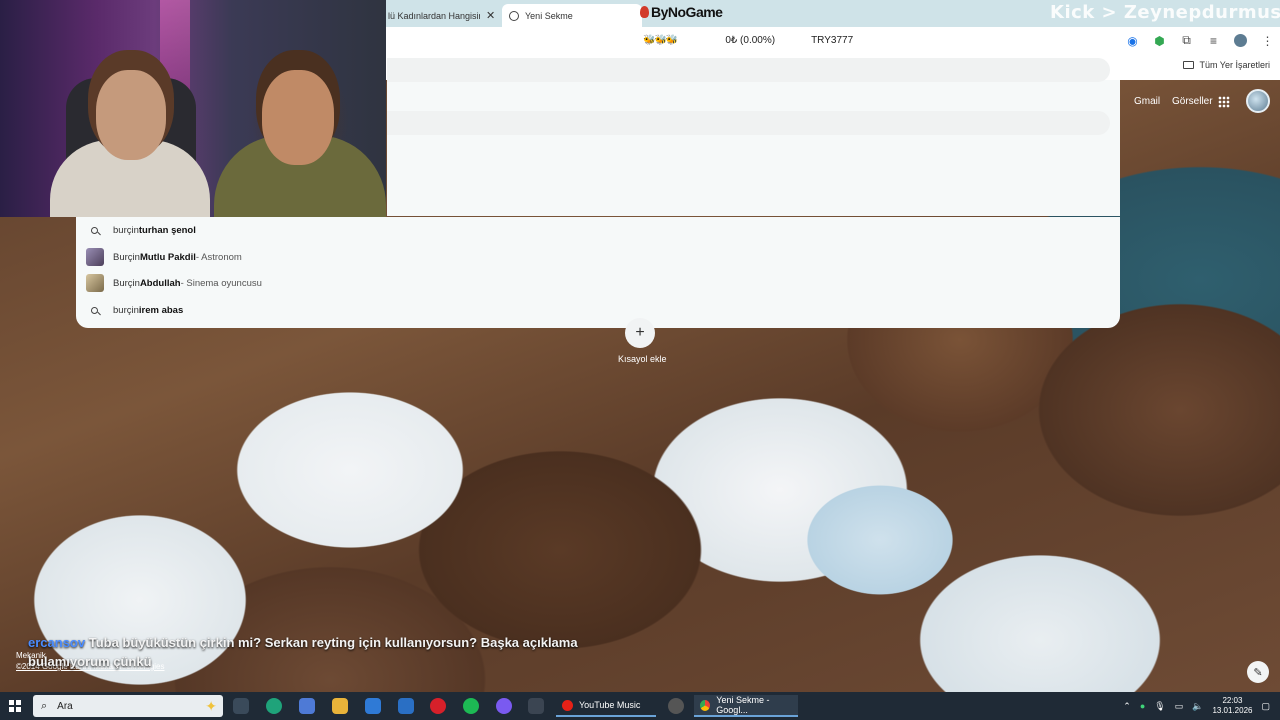  What do you see at coordinates (598, 230) in the screenshot?
I see `suggestion-item: burçin turhan şenol` at bounding box center [598, 230].